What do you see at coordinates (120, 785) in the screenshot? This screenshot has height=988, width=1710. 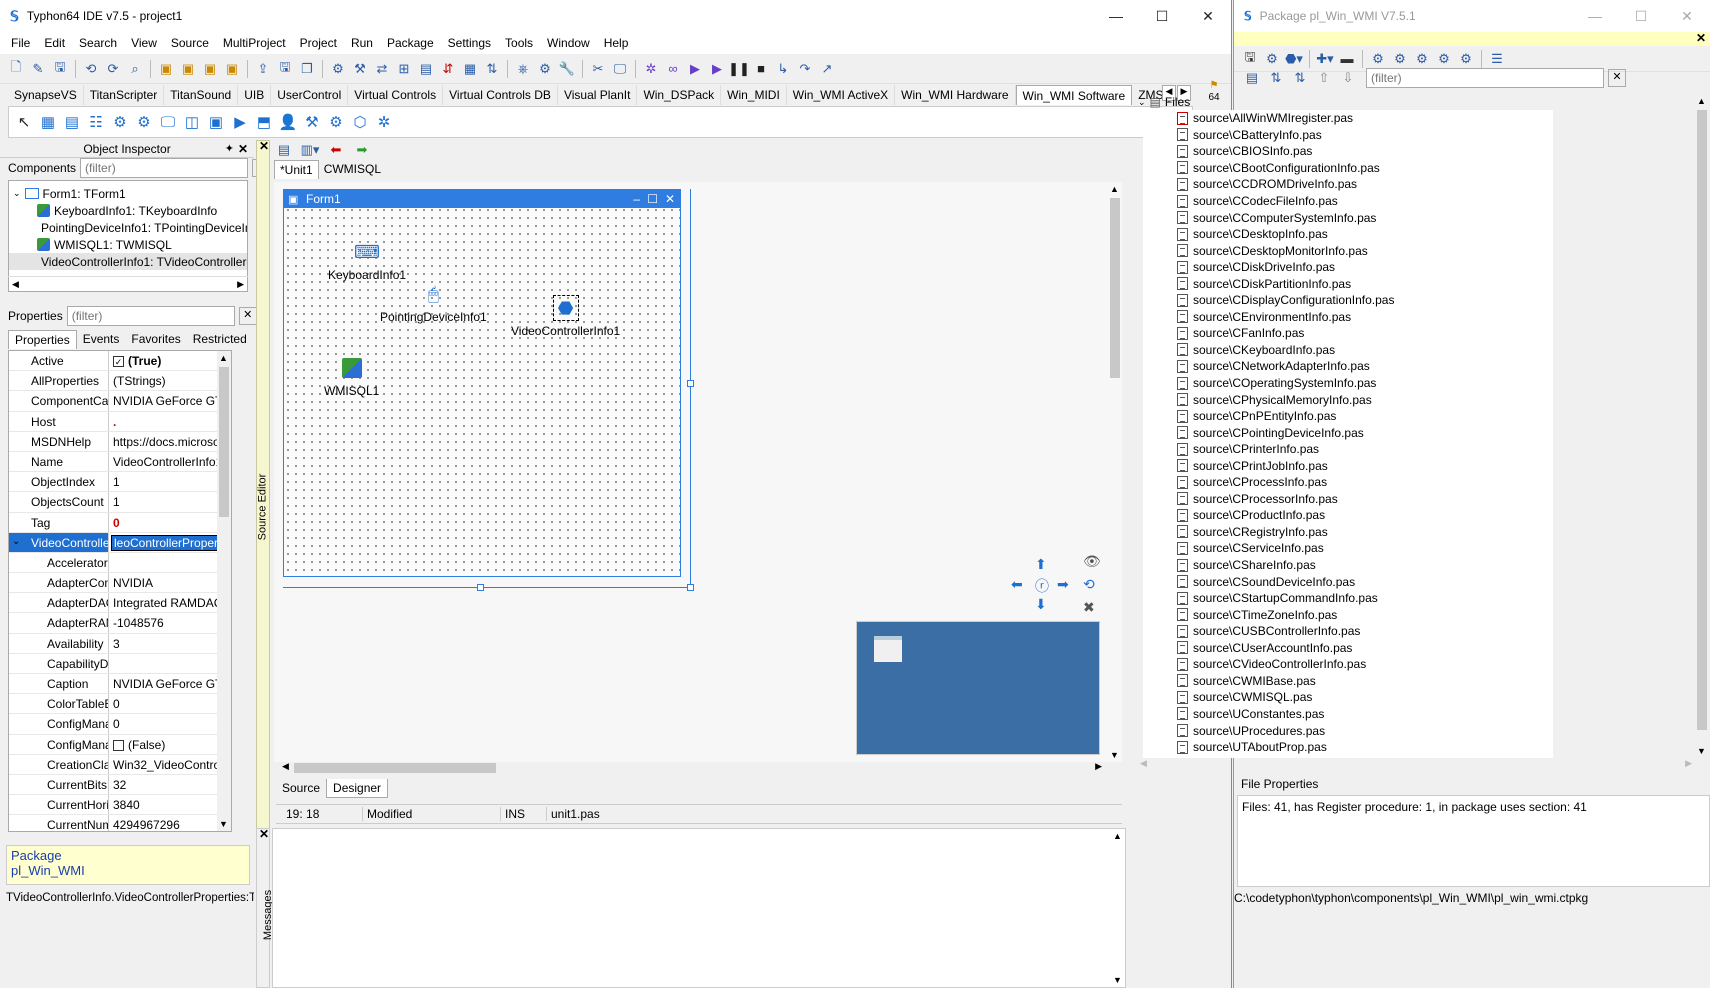 I see `property-row: CurrentBitsP 32` at bounding box center [120, 785].